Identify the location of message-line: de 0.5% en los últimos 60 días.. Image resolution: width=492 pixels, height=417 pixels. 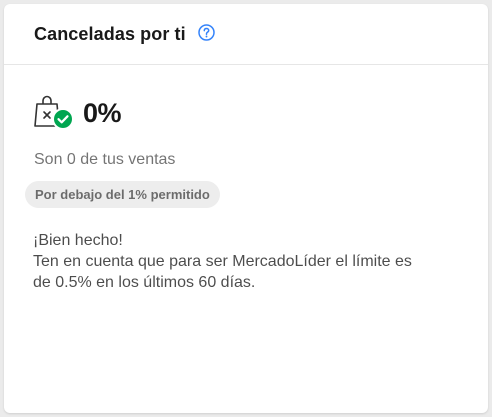
(144, 282).